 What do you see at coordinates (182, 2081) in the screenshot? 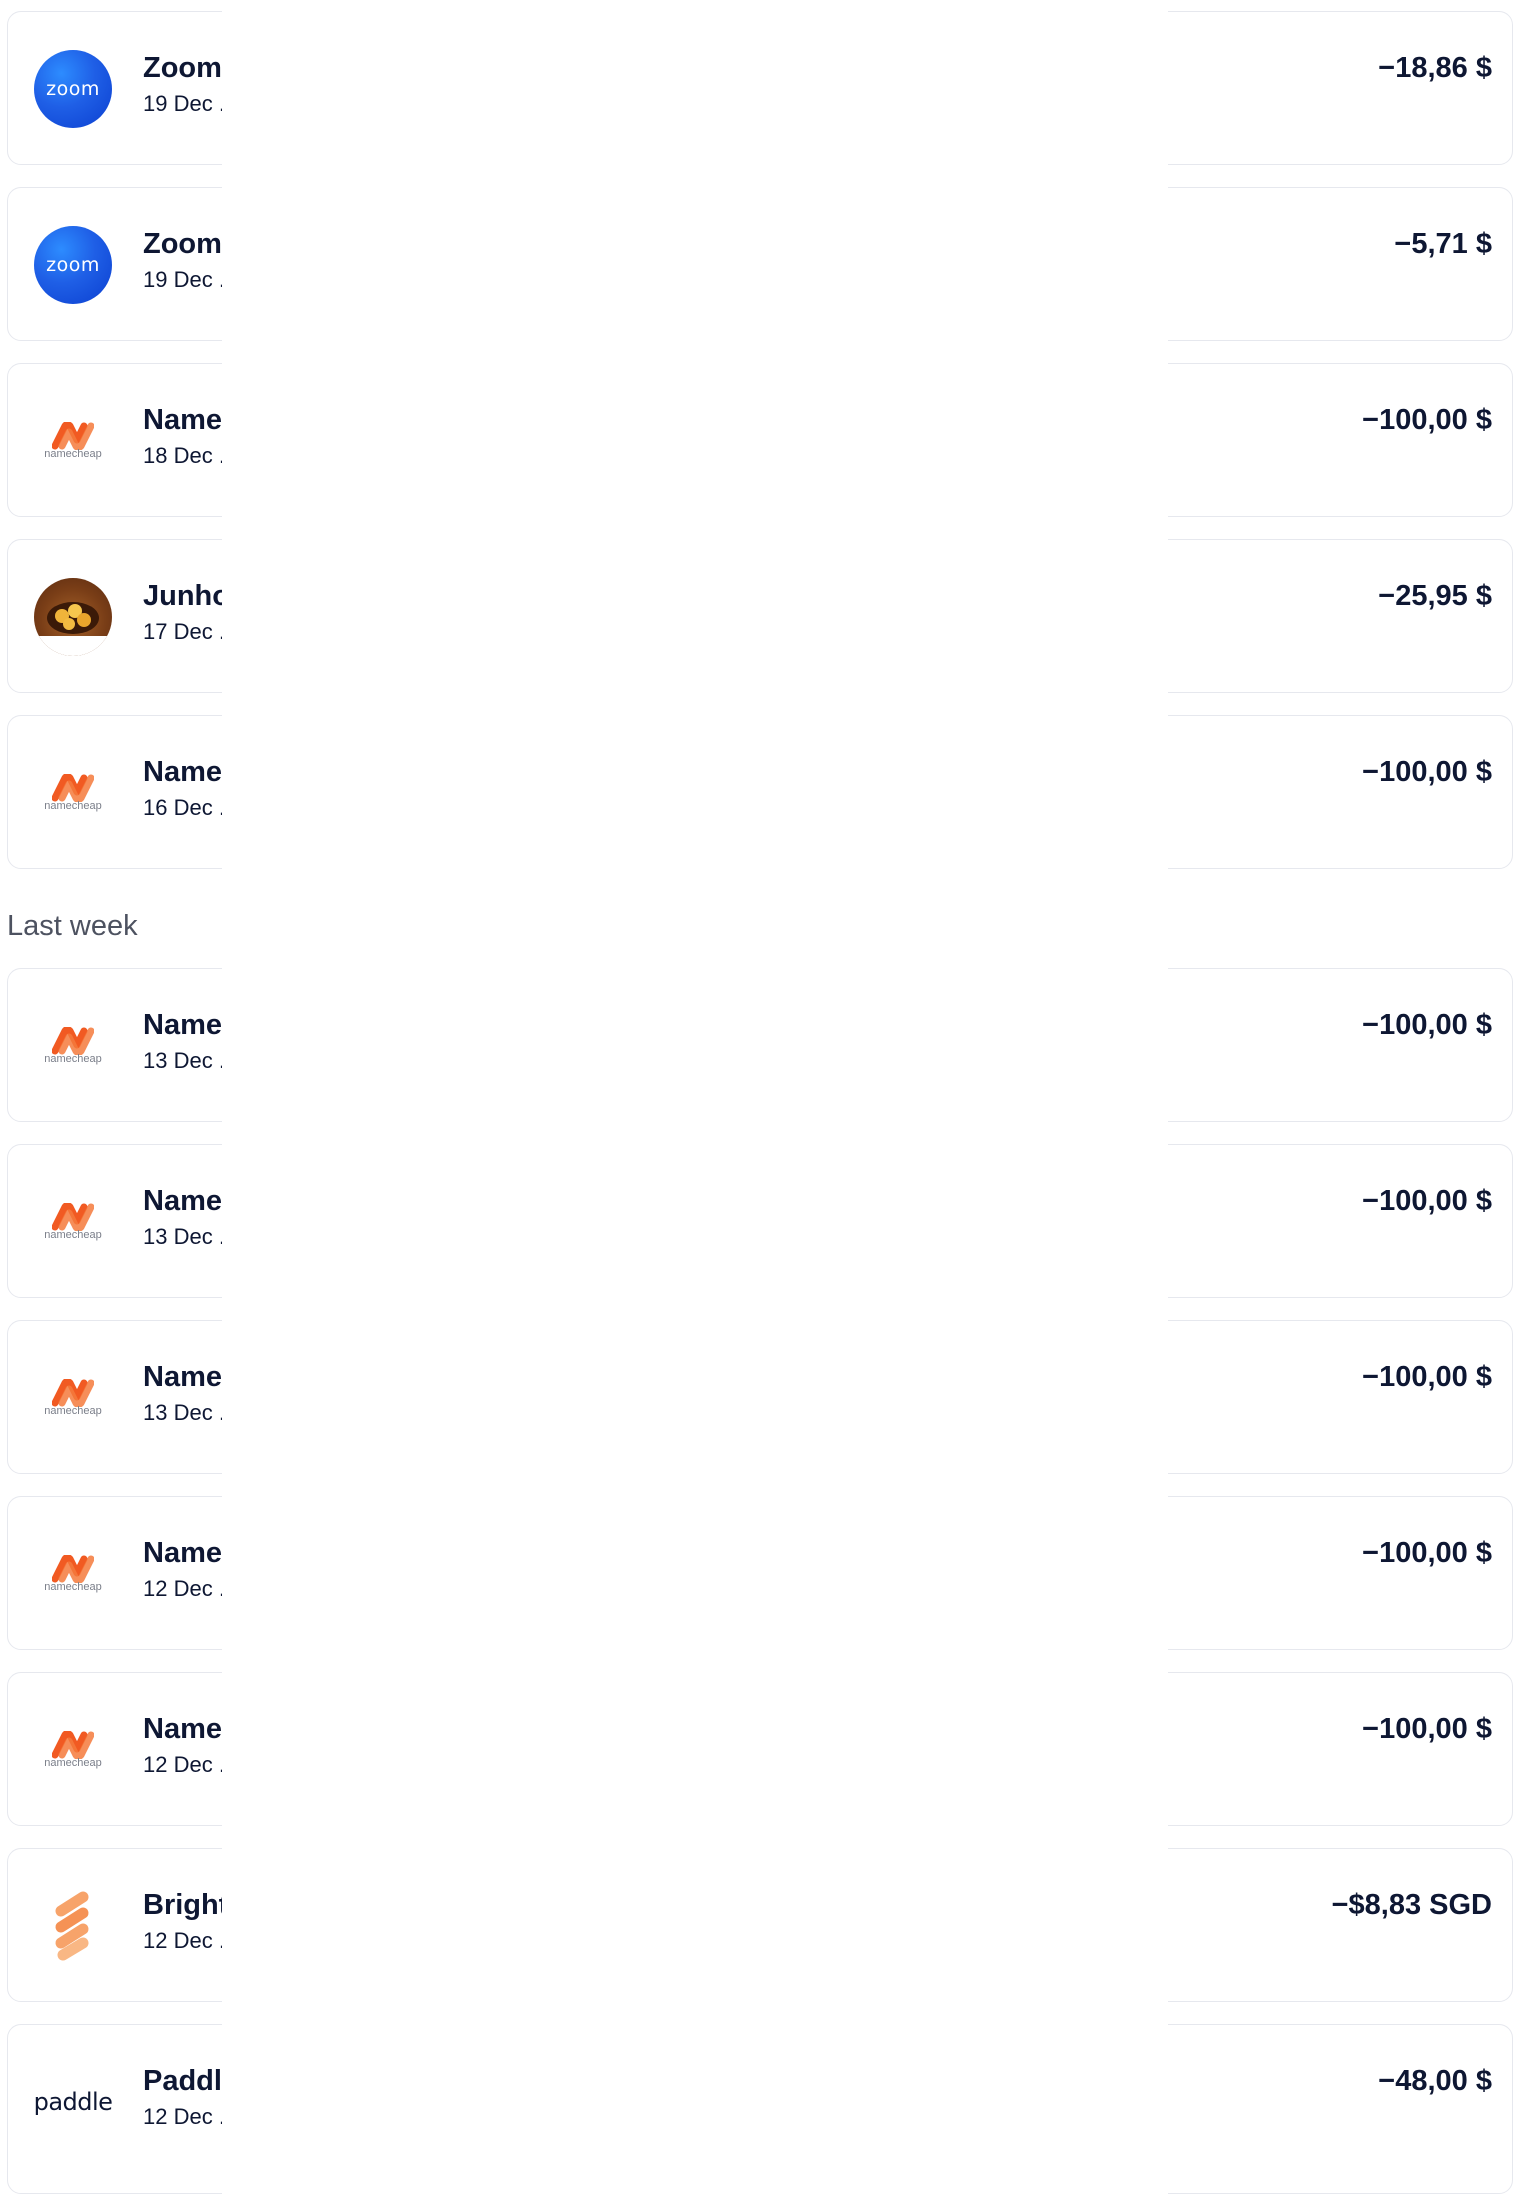
I see `merchant-name: Paddl` at bounding box center [182, 2081].